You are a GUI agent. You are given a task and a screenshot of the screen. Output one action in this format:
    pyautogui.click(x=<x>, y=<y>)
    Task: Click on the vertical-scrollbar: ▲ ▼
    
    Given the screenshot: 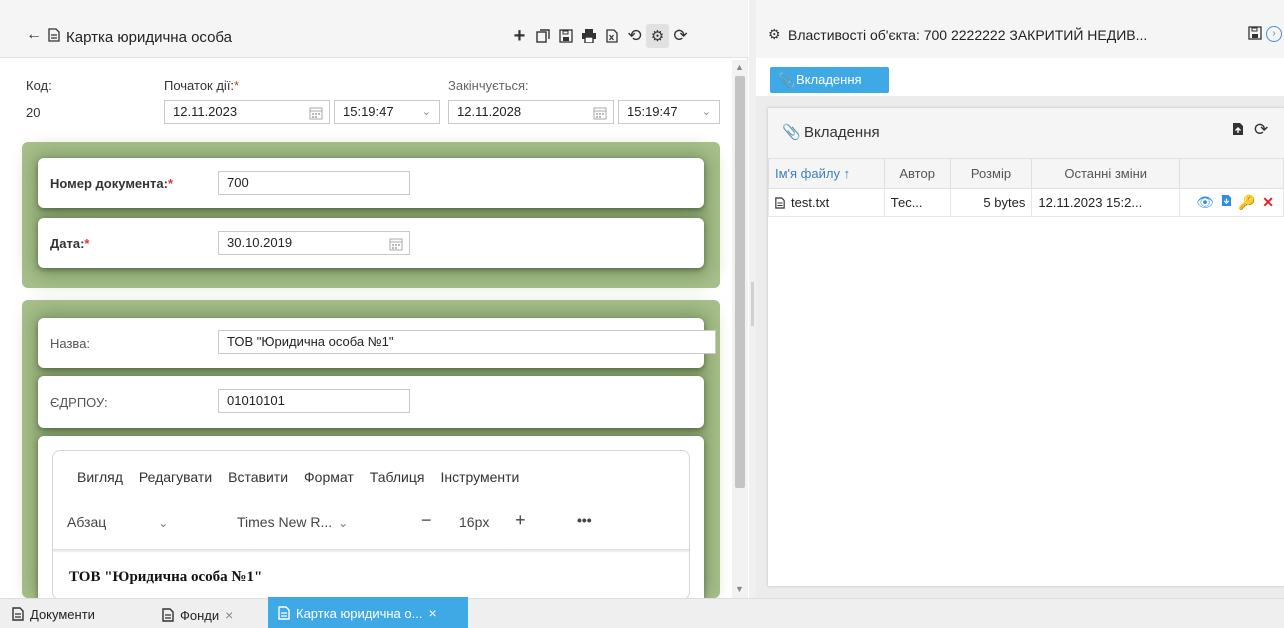 What is the action you would take?
    pyautogui.click(x=740, y=329)
    